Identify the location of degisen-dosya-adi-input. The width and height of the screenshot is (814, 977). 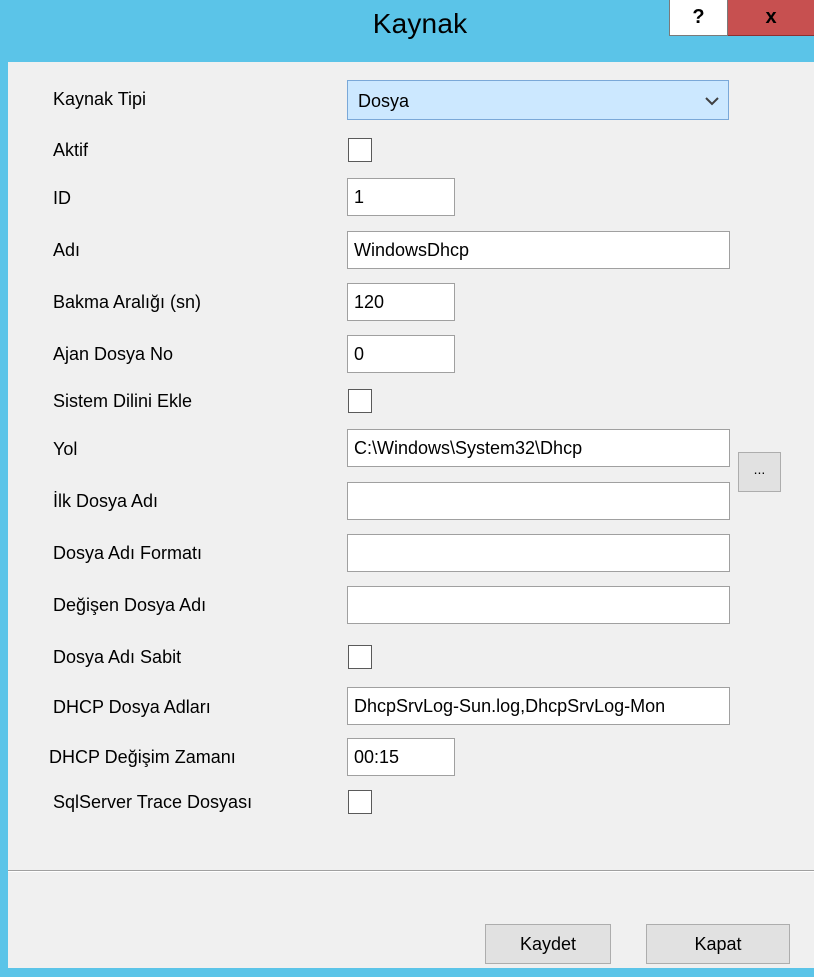
(538, 605).